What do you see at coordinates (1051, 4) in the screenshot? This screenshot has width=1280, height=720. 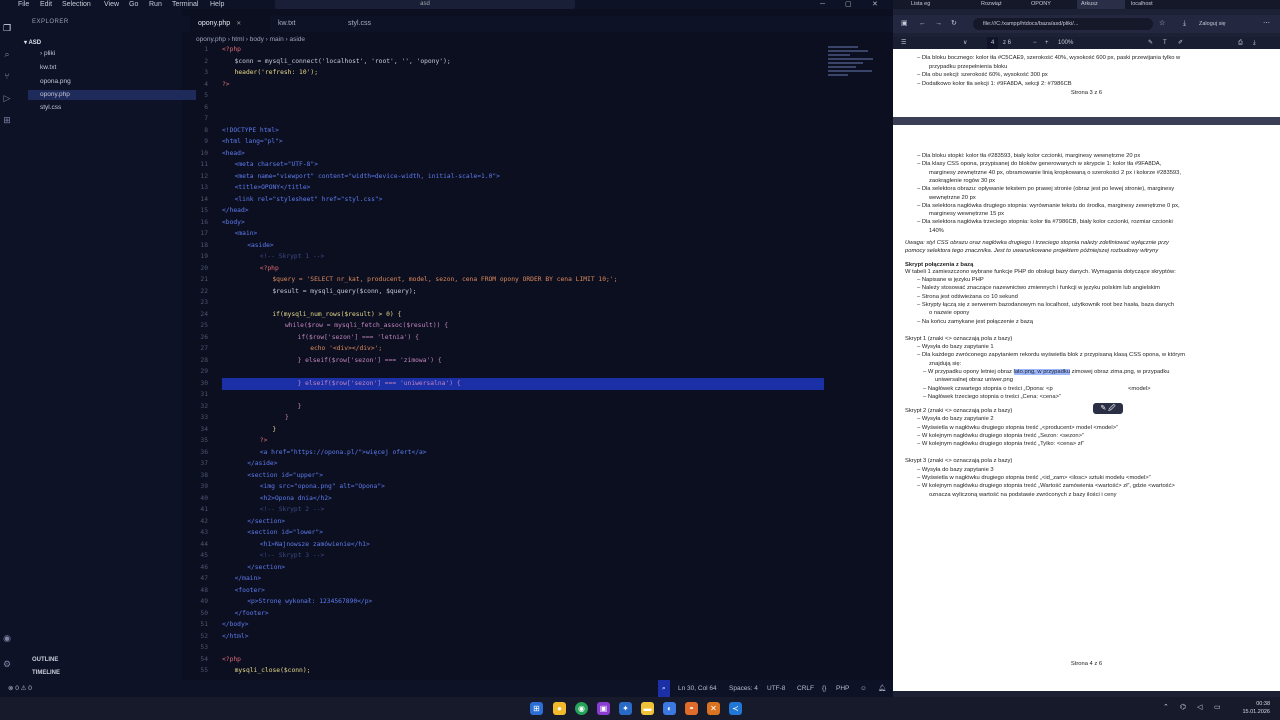 I see `browser-tab: OPONY` at bounding box center [1051, 4].